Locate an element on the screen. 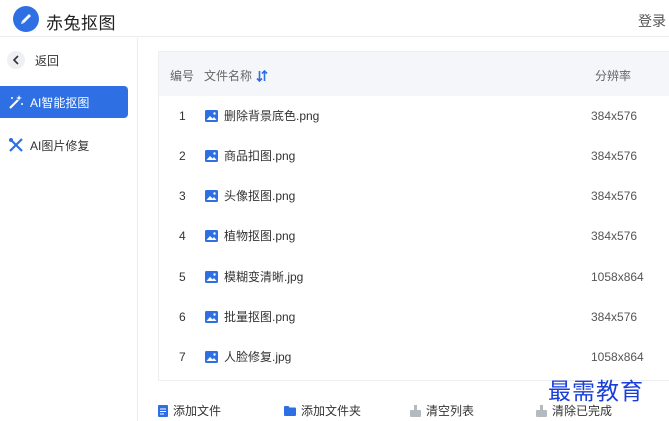 This screenshot has height=421, width=669. row-number: 6 is located at coordinates (182, 317).